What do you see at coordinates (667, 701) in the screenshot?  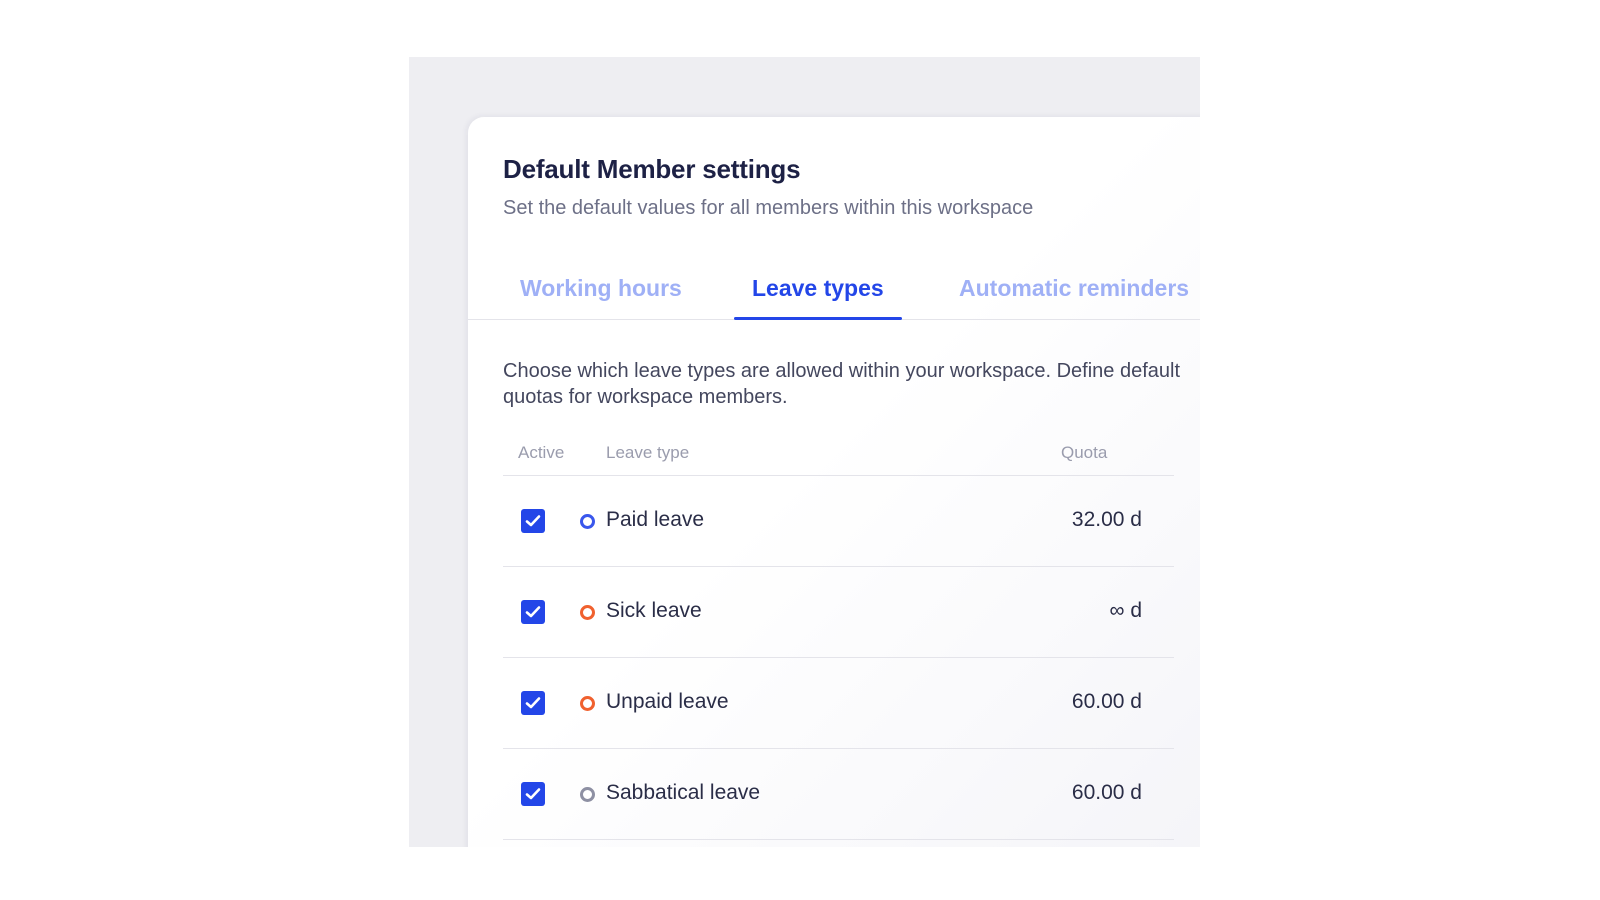 I see `leave-type-name: Unpaid leave` at bounding box center [667, 701].